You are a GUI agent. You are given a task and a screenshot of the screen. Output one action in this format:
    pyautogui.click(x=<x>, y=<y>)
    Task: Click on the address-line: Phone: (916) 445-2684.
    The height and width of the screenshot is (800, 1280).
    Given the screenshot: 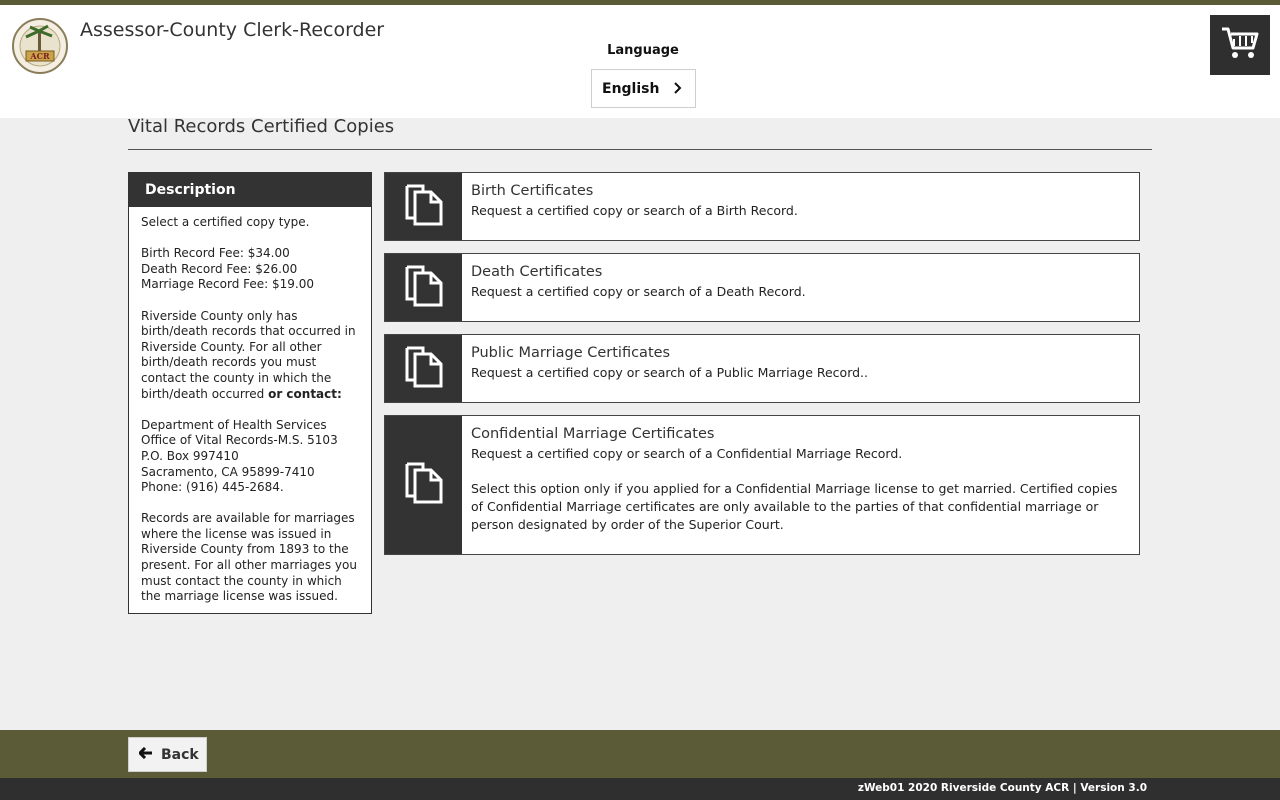 What is the action you would take?
    pyautogui.click(x=212, y=487)
    